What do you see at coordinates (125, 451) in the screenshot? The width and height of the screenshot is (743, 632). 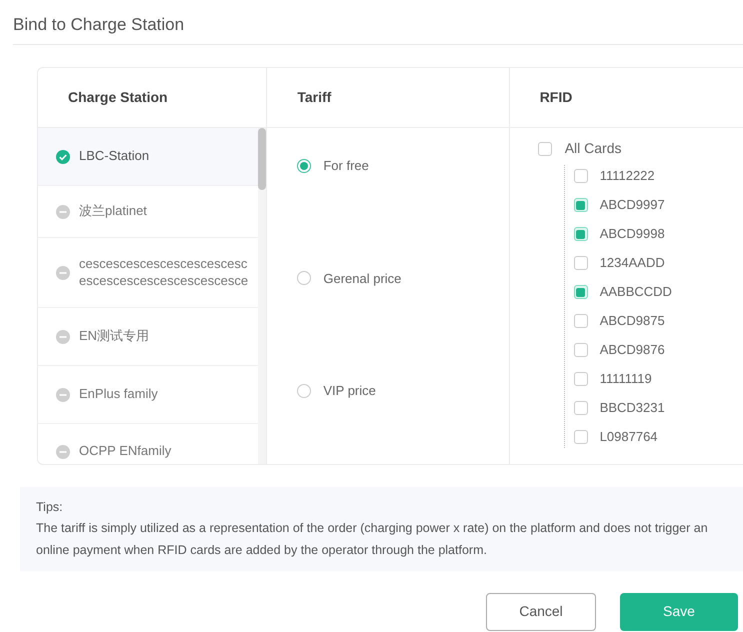 I see `station-name: OCPP ENfamily` at bounding box center [125, 451].